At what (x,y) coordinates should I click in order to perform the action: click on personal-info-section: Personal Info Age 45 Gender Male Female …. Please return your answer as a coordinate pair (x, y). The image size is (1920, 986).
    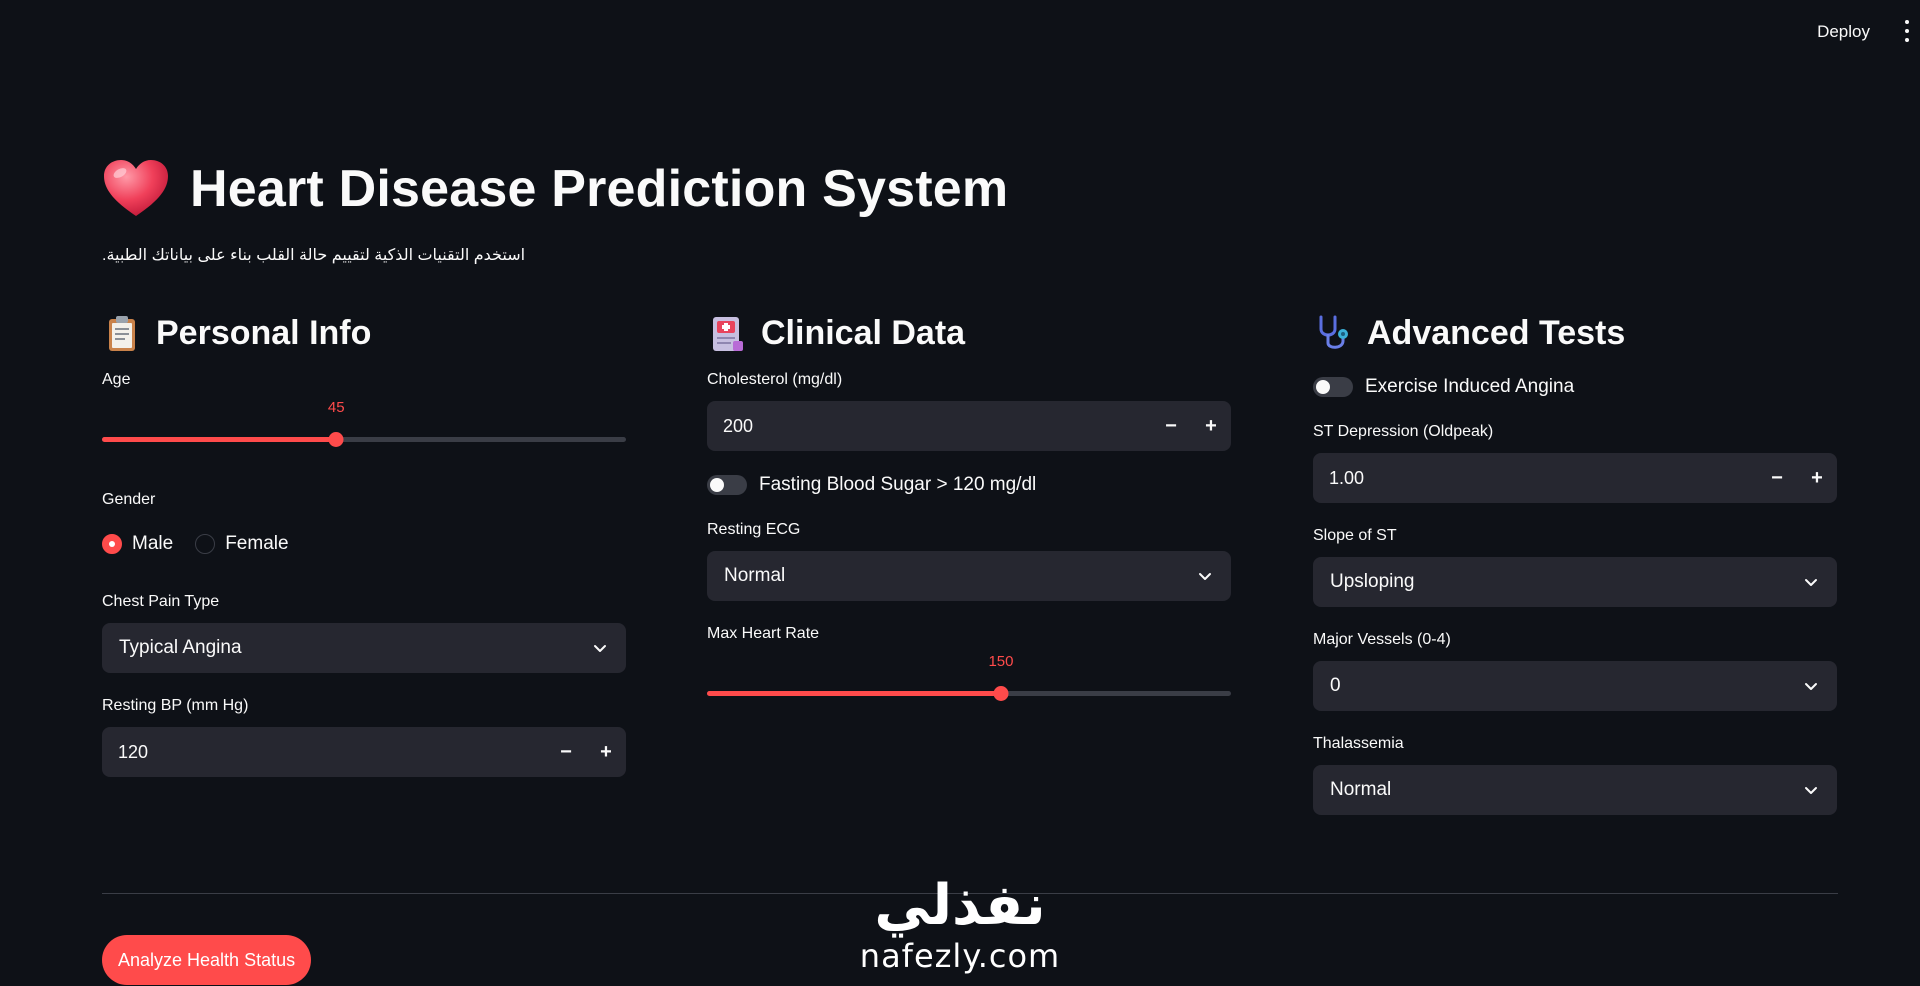
    Looking at the image, I should click on (364, 541).